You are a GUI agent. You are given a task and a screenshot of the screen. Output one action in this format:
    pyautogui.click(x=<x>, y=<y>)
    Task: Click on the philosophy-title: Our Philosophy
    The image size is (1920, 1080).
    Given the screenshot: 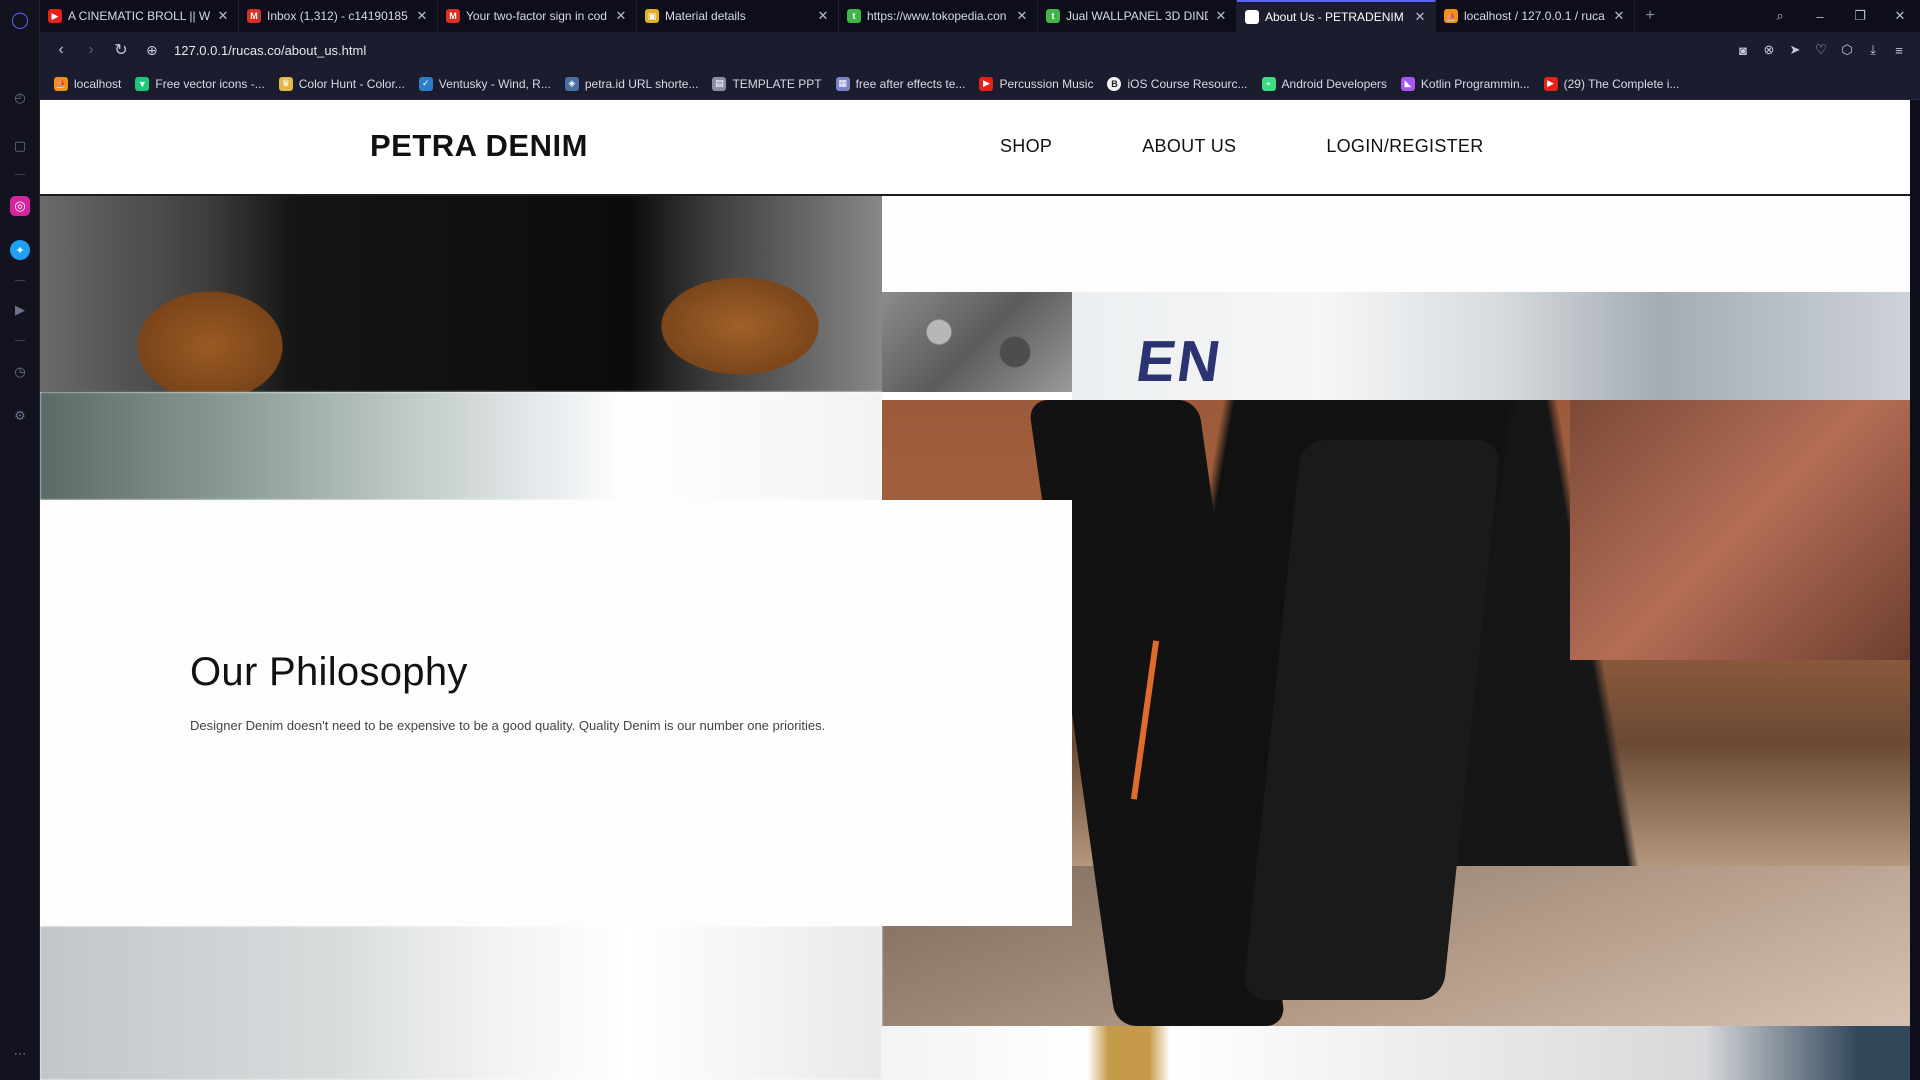 What is the action you would take?
    pyautogui.click(x=329, y=672)
    